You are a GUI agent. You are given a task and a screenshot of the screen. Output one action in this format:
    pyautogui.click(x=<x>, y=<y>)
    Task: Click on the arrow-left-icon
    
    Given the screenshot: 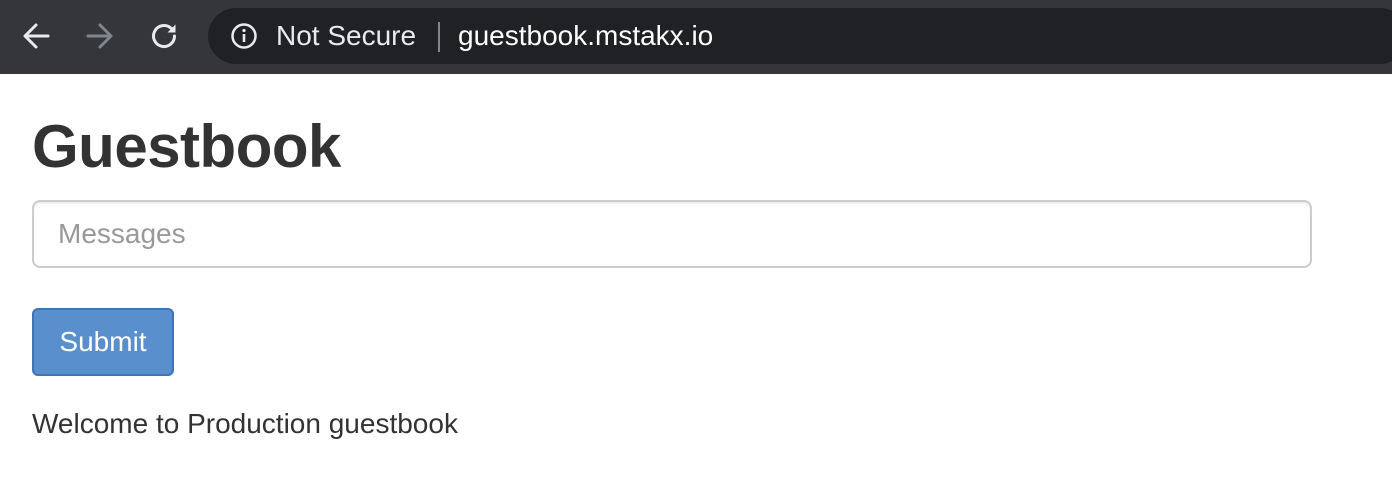 What is the action you would take?
    pyautogui.click(x=36, y=36)
    